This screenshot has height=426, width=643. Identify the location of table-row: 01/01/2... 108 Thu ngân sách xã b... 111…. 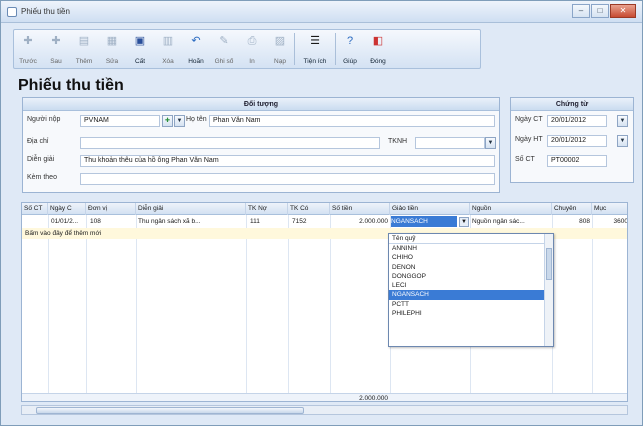
(324, 221).